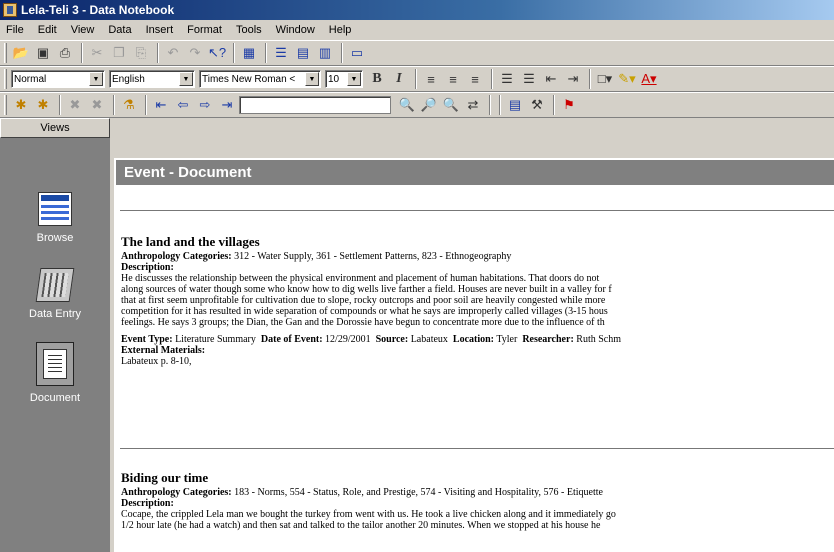  Describe the element at coordinates (152, 79) in the screenshot. I see `language-select: English ▼` at that location.